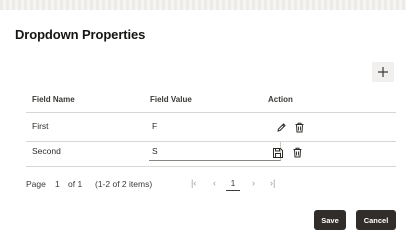  Describe the element at coordinates (36, 184) in the screenshot. I see `page-label: Page` at that location.